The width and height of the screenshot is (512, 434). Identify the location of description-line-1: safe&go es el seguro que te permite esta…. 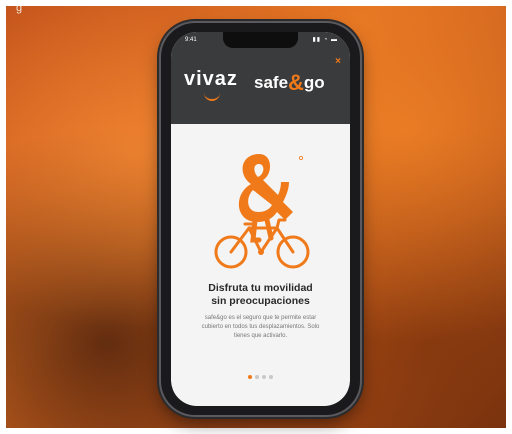
(260, 318).